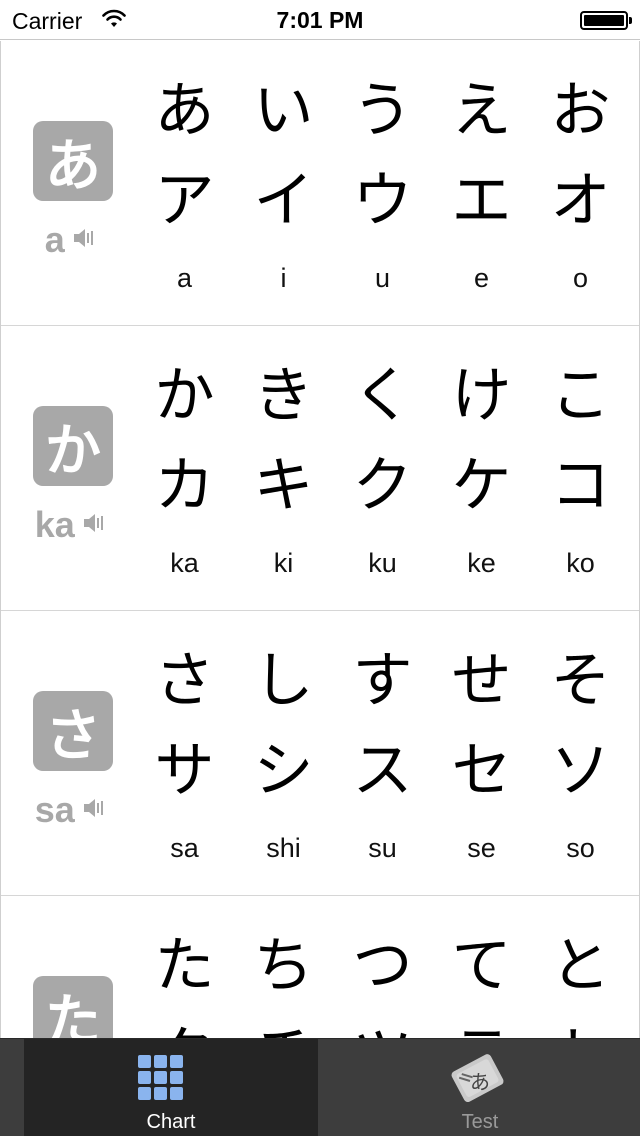  What do you see at coordinates (481, 771) in the screenshot?
I see `katakana-char: セ` at bounding box center [481, 771].